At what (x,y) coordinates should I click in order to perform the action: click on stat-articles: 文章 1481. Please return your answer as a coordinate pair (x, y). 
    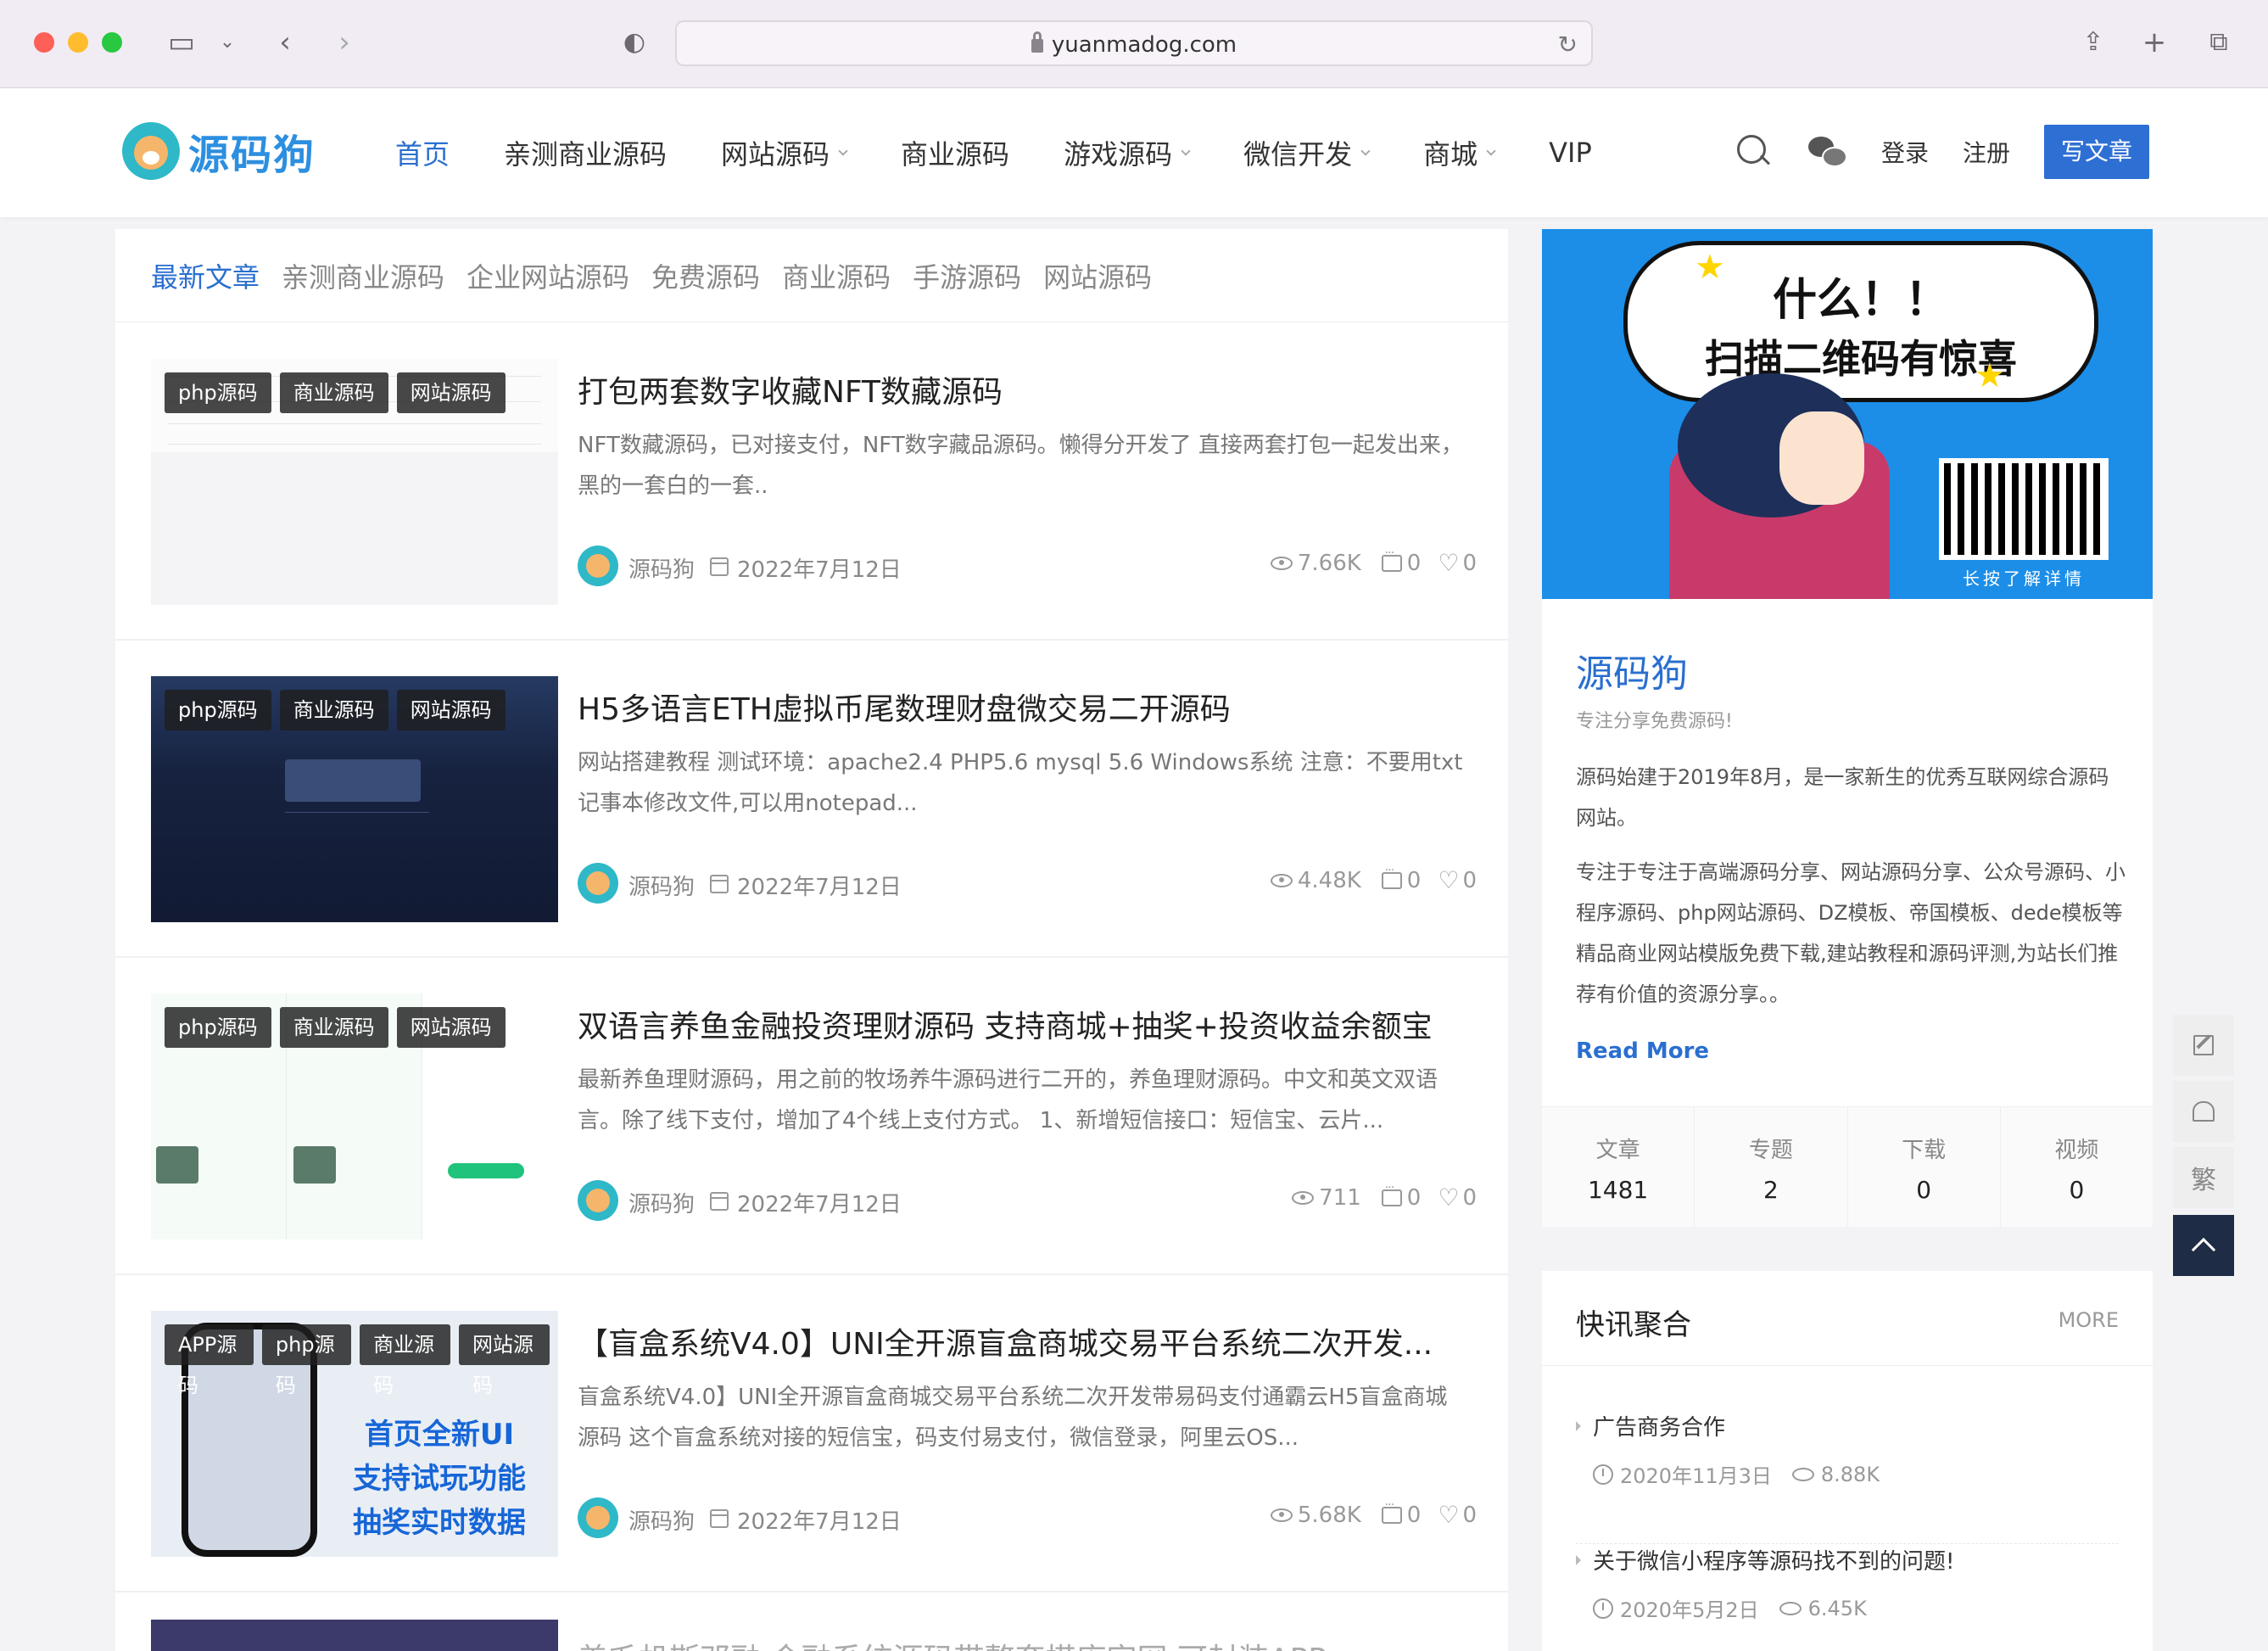
    Looking at the image, I should click on (1618, 1167).